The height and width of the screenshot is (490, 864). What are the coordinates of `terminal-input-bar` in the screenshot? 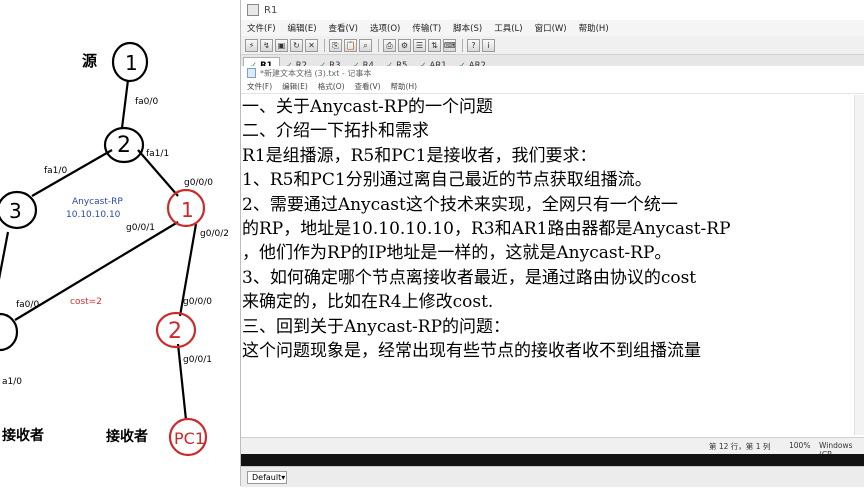 It's located at (552, 460).